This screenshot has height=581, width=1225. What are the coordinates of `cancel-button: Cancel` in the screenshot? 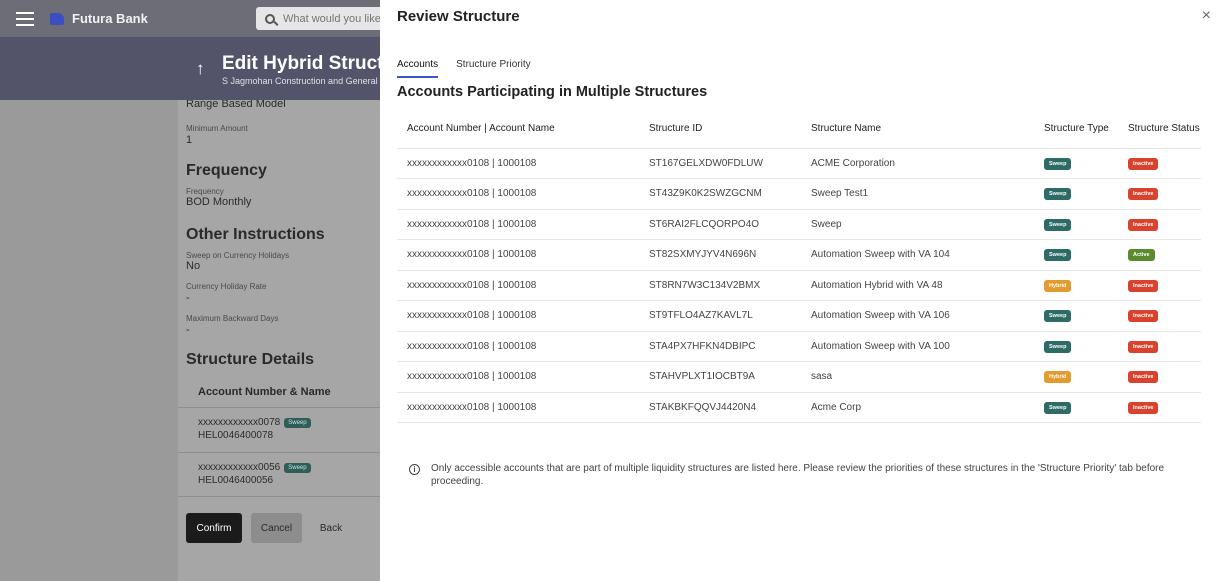 It's located at (276, 528).